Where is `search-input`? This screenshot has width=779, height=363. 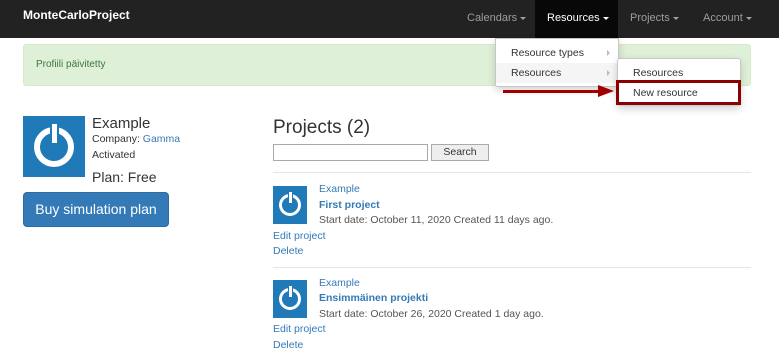 search-input is located at coordinates (350, 152).